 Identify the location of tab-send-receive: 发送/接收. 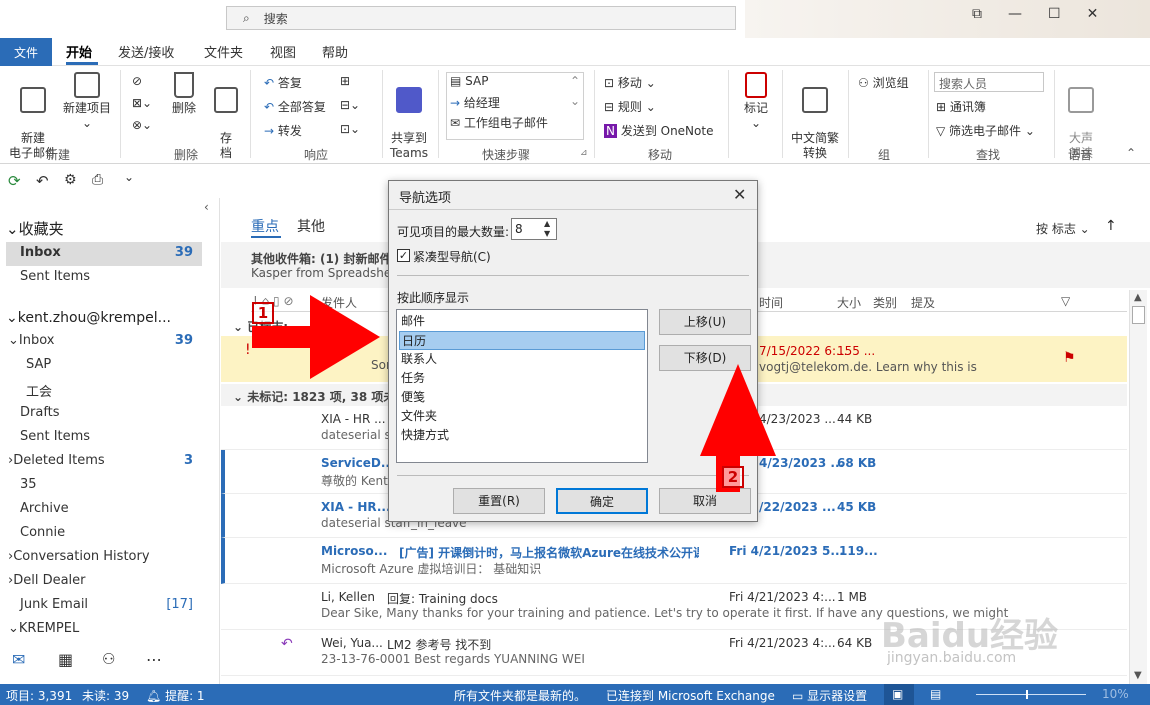
(146, 51).